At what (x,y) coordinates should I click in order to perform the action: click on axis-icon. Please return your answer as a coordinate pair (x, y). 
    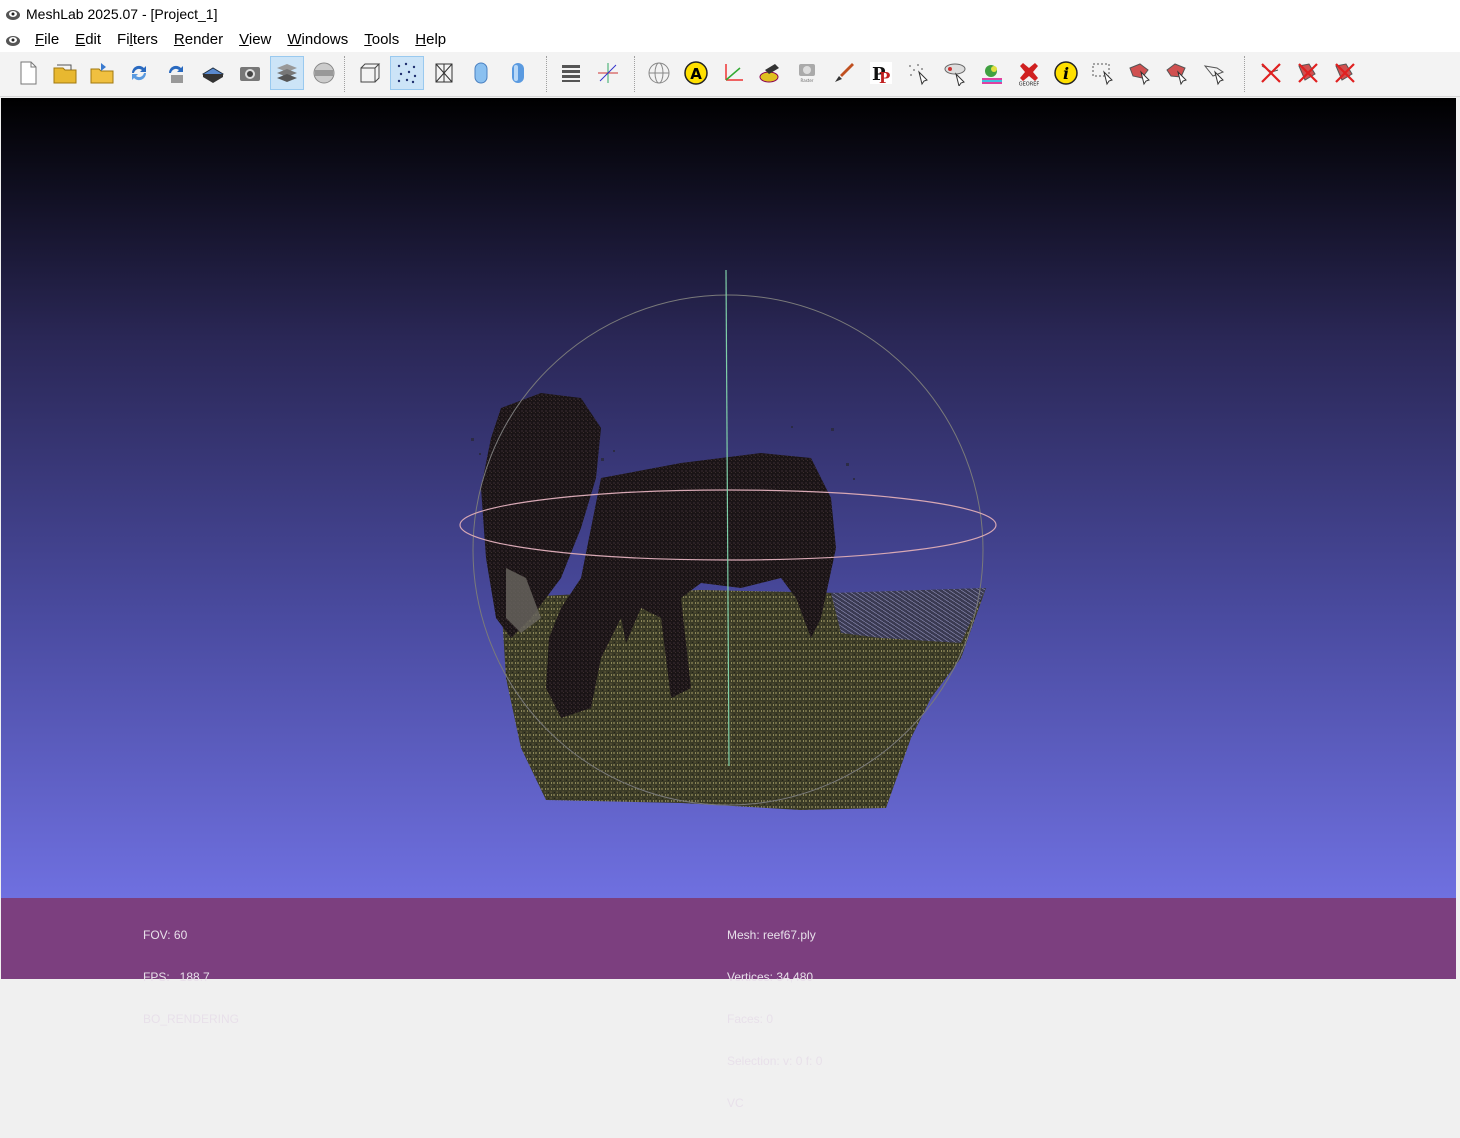
    Looking at the image, I should click on (608, 73).